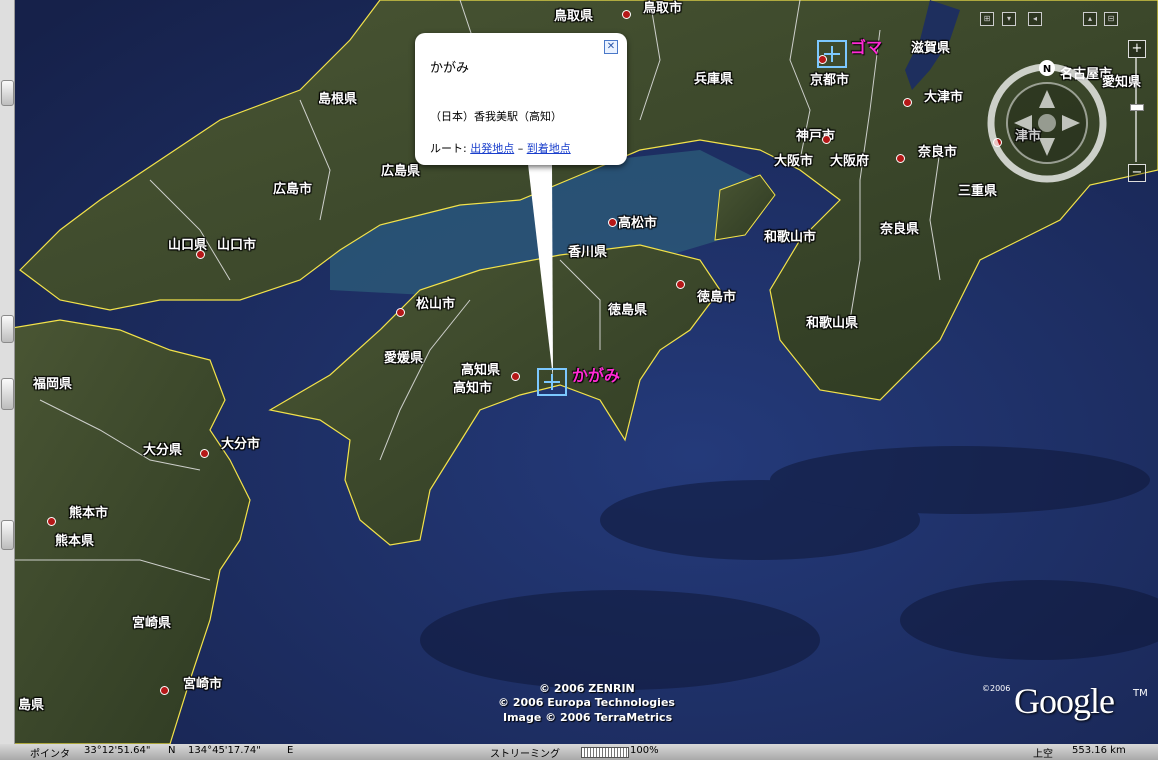 Image resolution: width=1158 pixels, height=760 pixels. What do you see at coordinates (907, 102) in the screenshot?
I see `dot-otsu-shi` at bounding box center [907, 102].